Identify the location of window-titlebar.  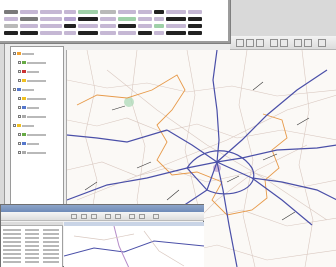
(102, 208).